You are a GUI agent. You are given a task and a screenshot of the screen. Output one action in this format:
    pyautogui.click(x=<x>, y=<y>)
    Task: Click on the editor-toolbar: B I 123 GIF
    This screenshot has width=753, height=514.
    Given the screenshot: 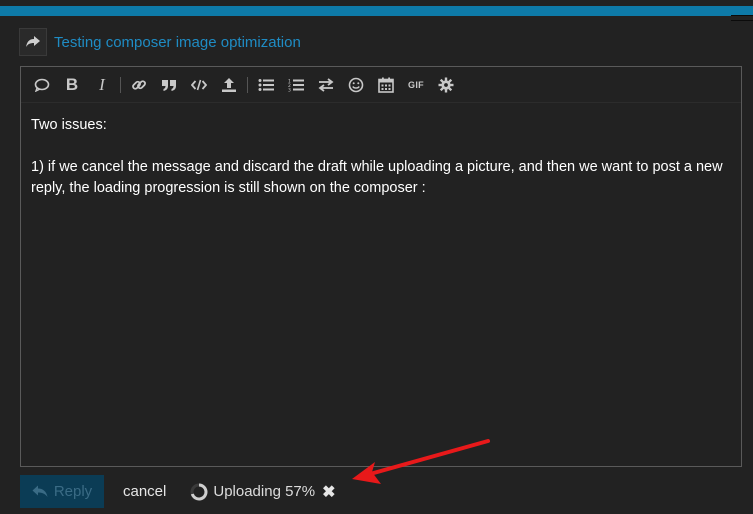 What is the action you would take?
    pyautogui.click(x=381, y=85)
    